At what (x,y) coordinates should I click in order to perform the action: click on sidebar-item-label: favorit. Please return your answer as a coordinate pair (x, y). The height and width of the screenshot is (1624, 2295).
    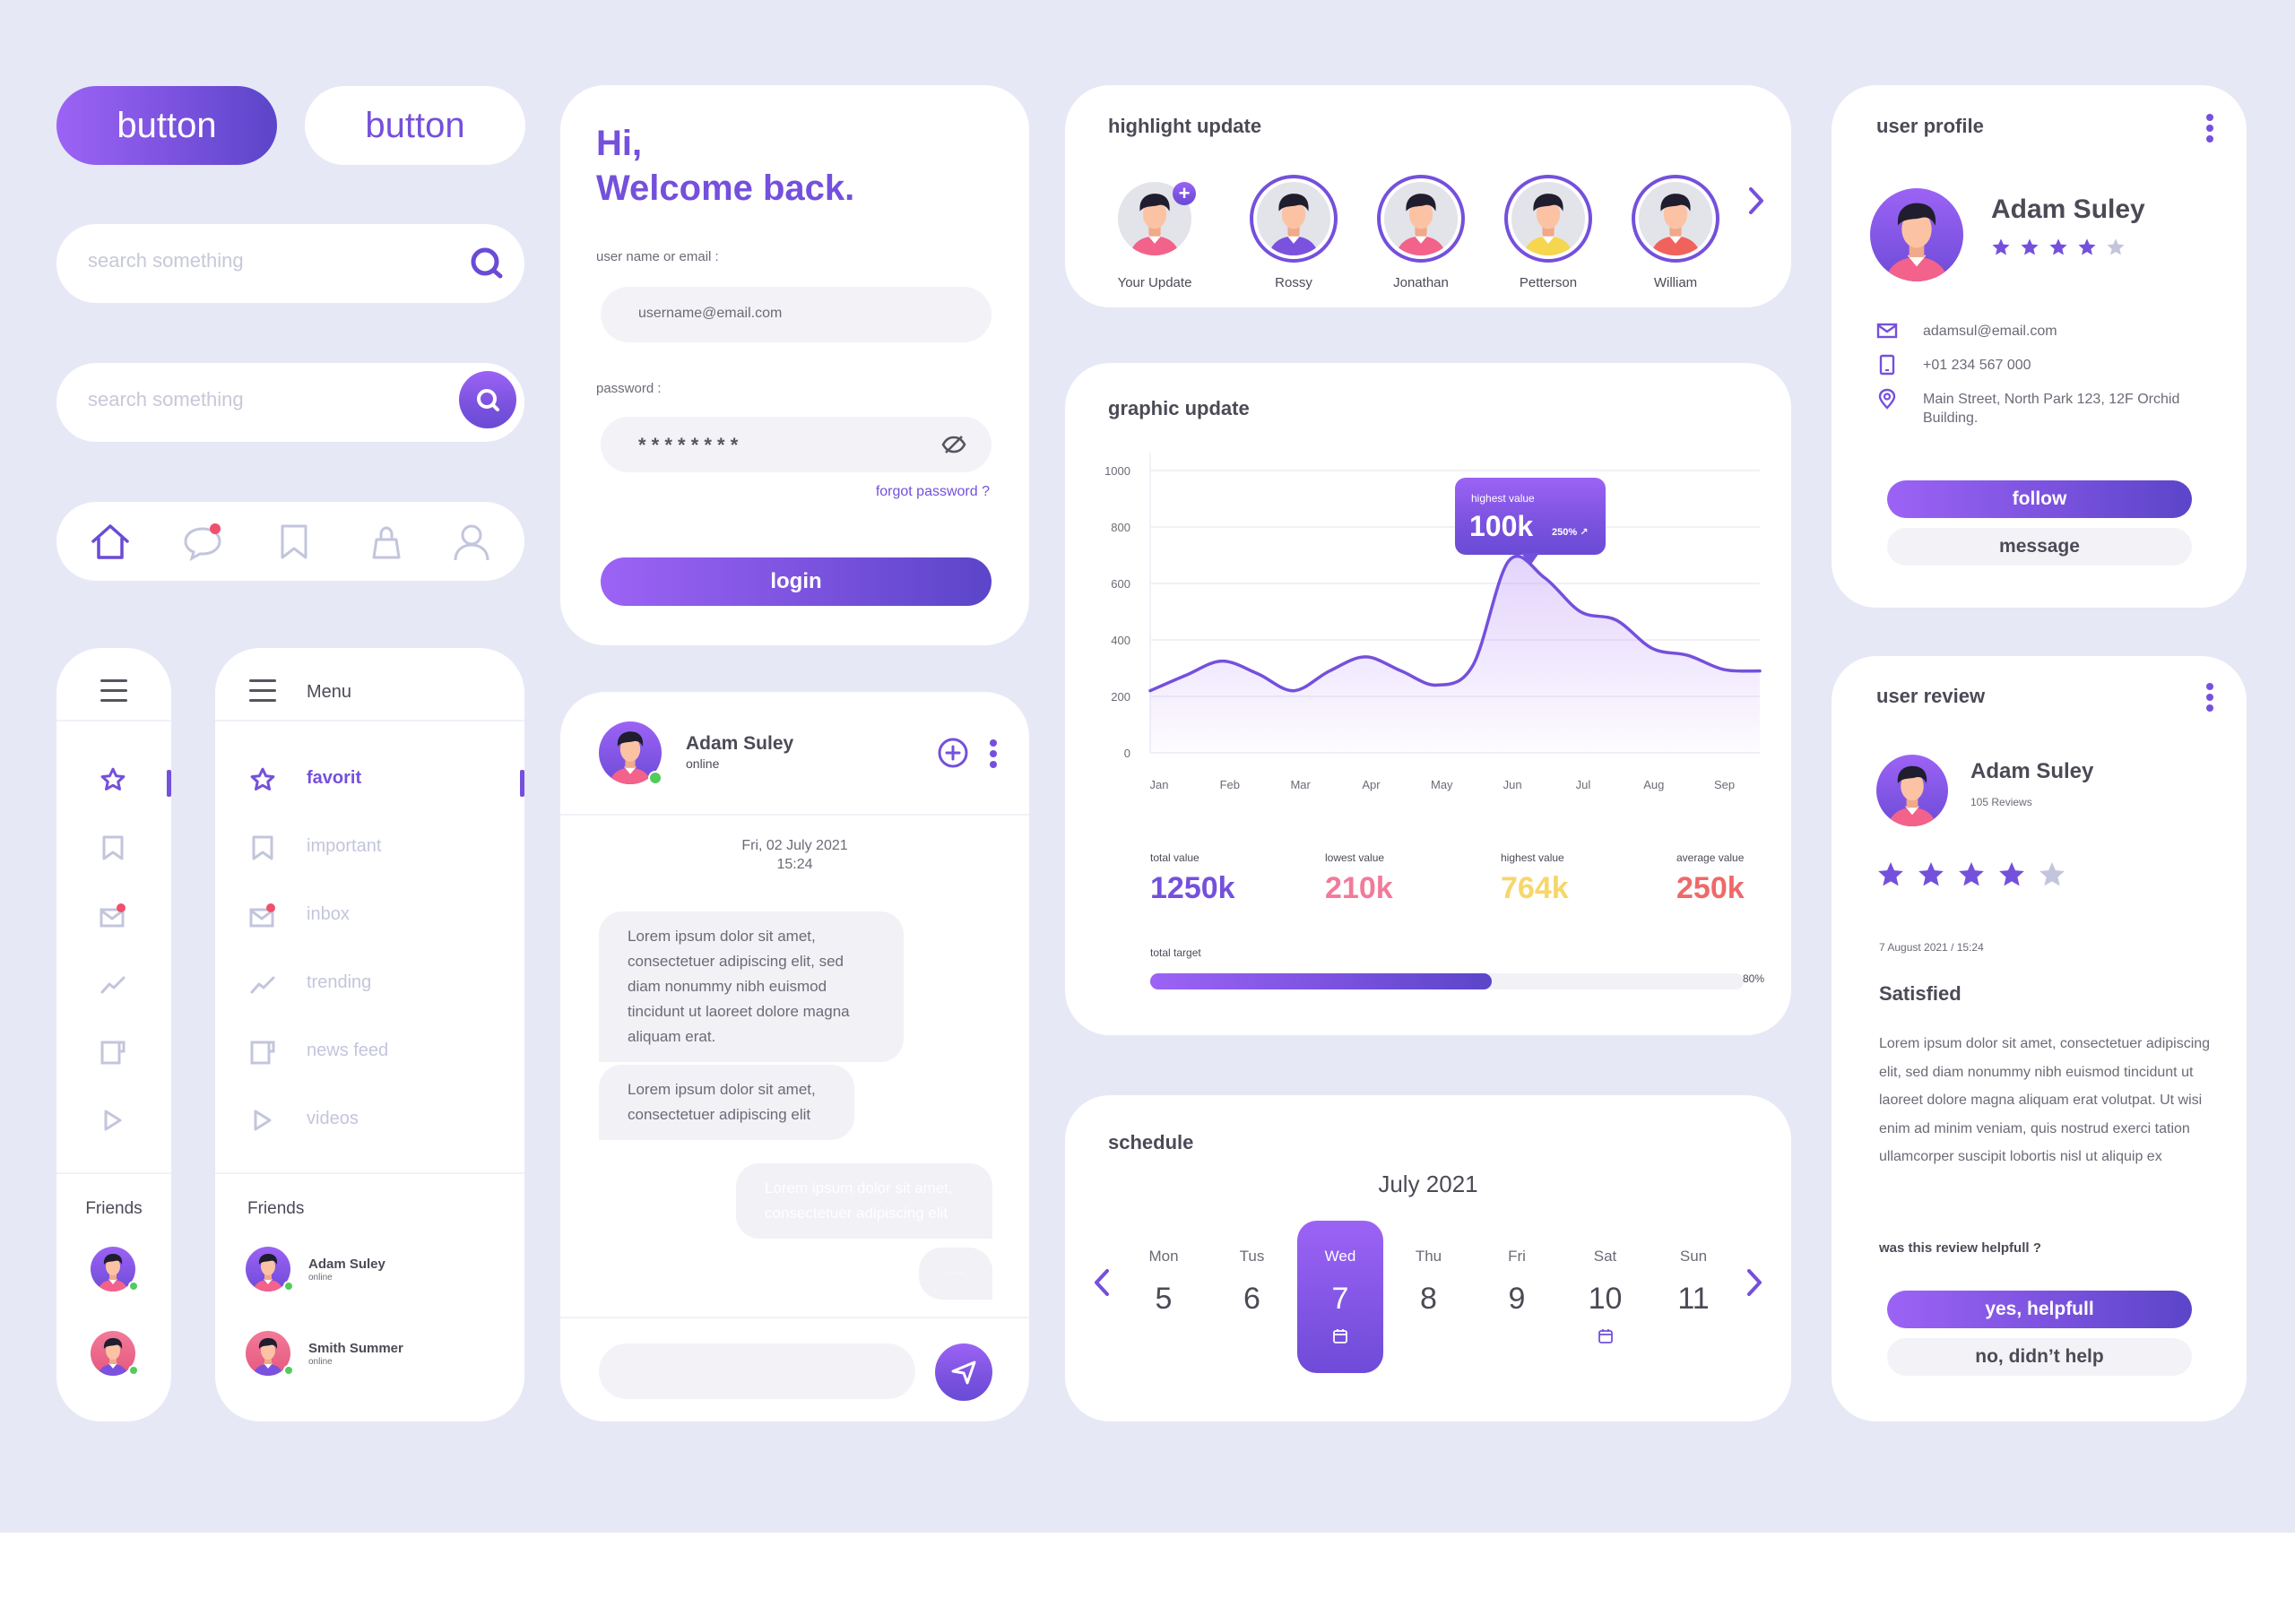
    Looking at the image, I should click on (335, 778).